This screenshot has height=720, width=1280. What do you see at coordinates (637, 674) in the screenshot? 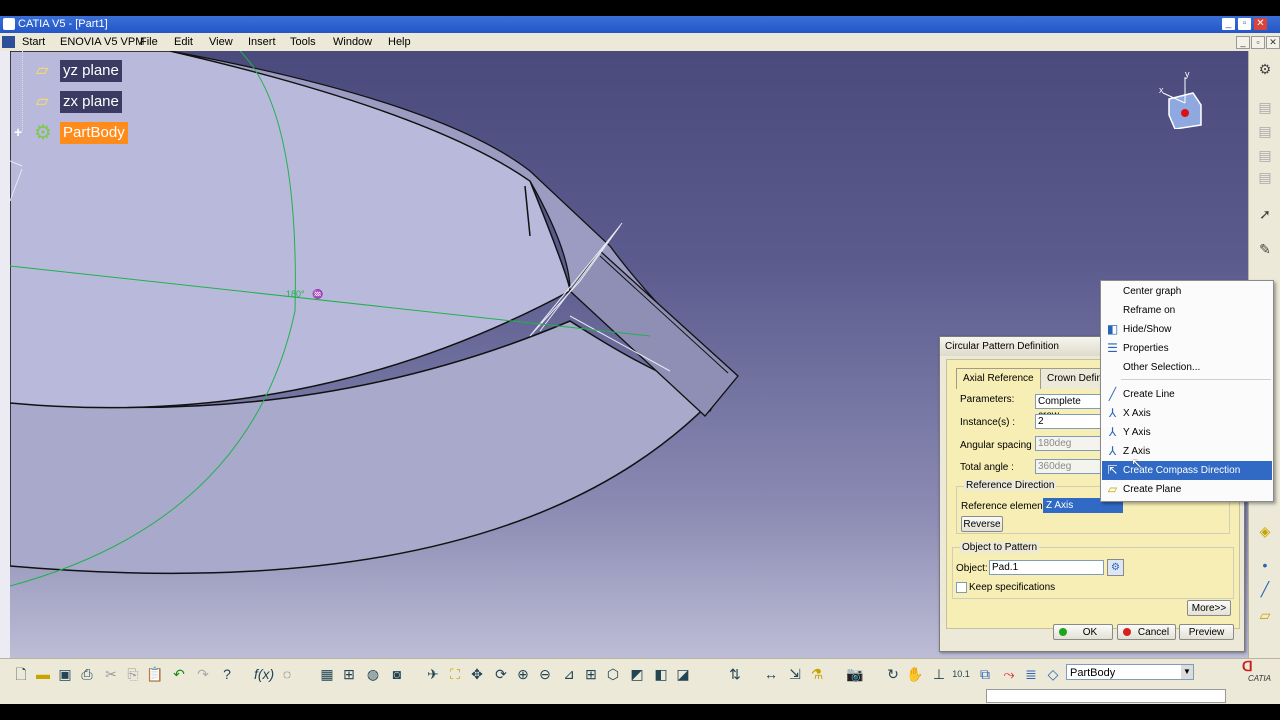
I see `shading-icon: ◩` at bounding box center [637, 674].